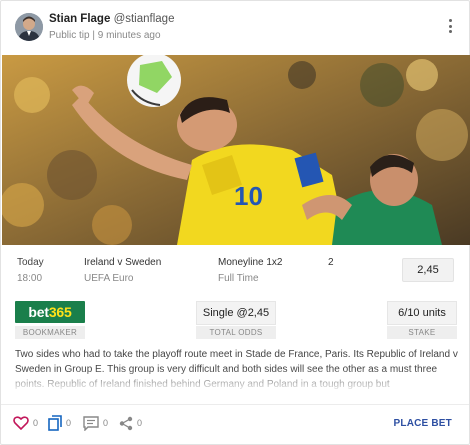 The height and width of the screenshot is (445, 470). What do you see at coordinates (30, 262) in the screenshot?
I see `match-date: Today` at bounding box center [30, 262].